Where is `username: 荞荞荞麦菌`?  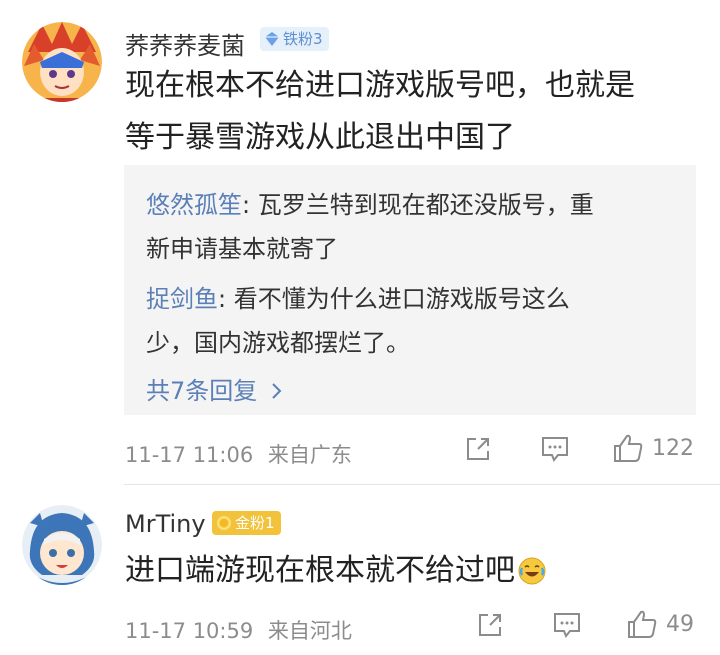
username: 荞荞荞麦菌 is located at coordinates (185, 43).